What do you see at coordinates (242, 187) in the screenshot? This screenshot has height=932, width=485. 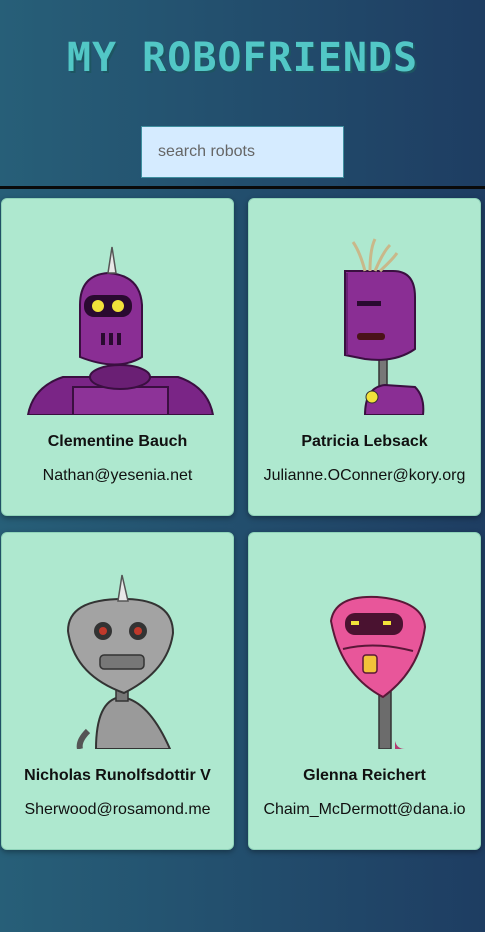 I see `divider` at bounding box center [242, 187].